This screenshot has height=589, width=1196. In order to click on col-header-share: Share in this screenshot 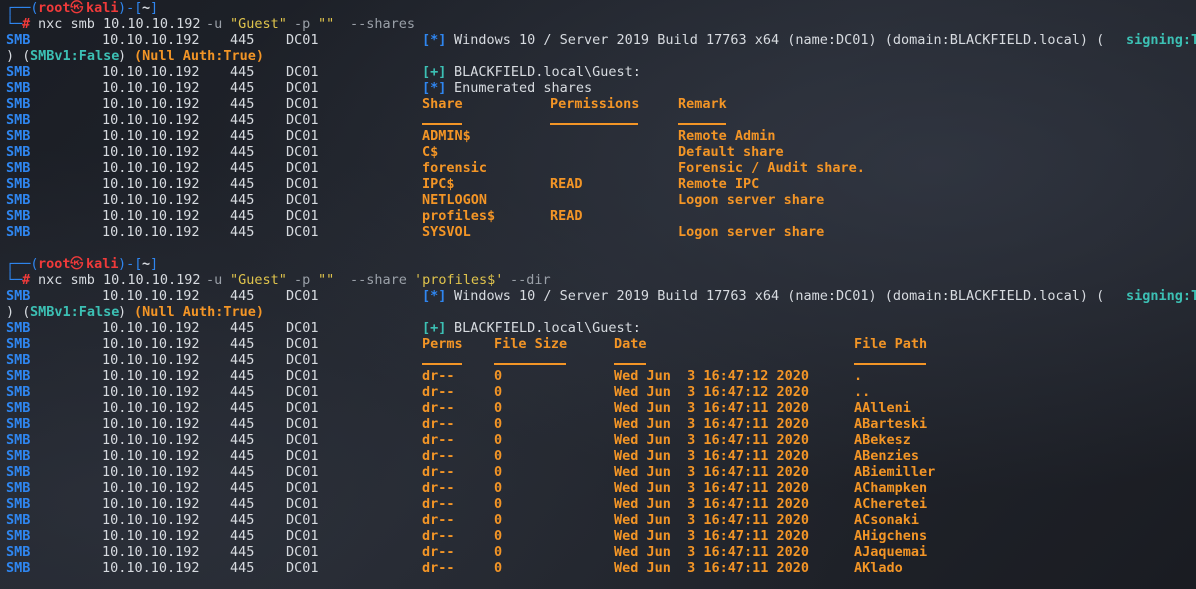, I will do `click(442, 104)`.